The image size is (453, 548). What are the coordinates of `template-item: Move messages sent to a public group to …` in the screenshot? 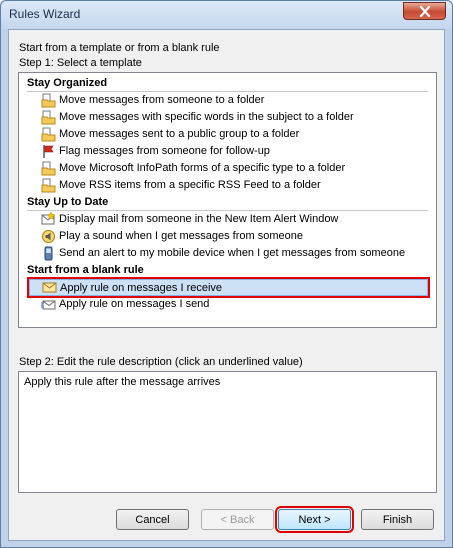 It's located at (227, 134).